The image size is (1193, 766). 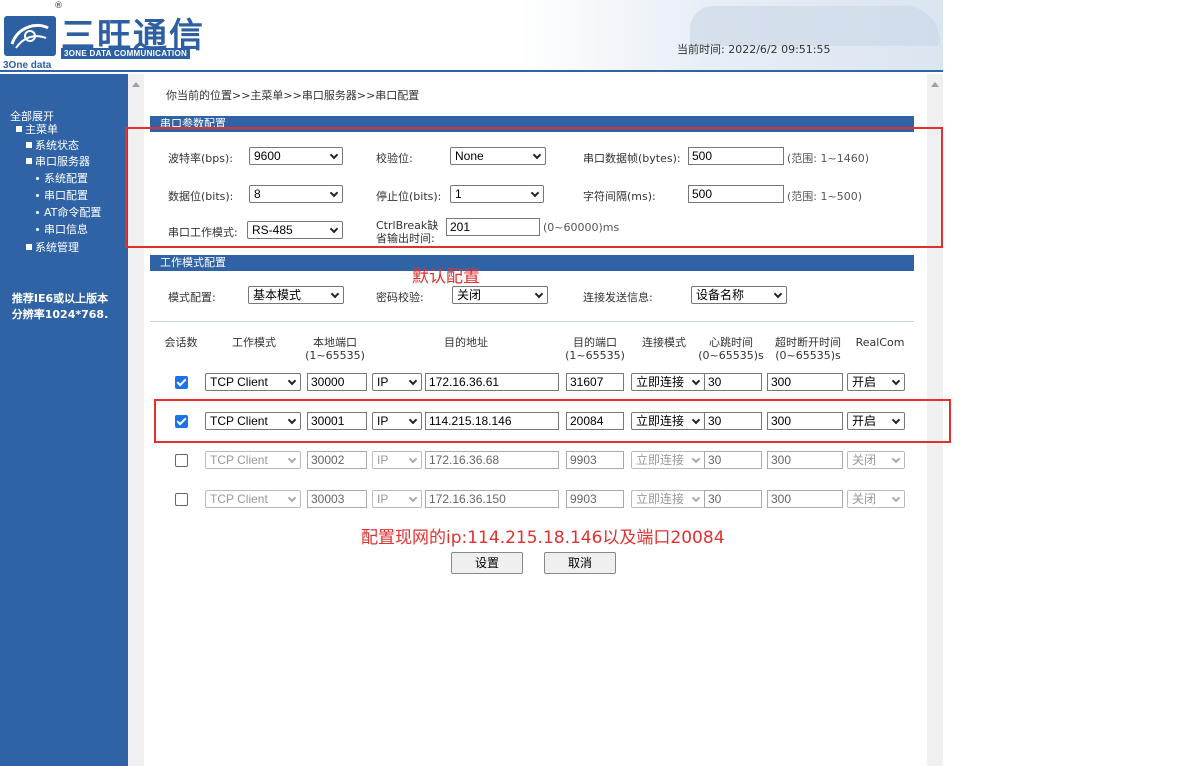 What do you see at coordinates (254, 342) in the screenshot?
I see `col-work-mode: 工作模式` at bounding box center [254, 342].